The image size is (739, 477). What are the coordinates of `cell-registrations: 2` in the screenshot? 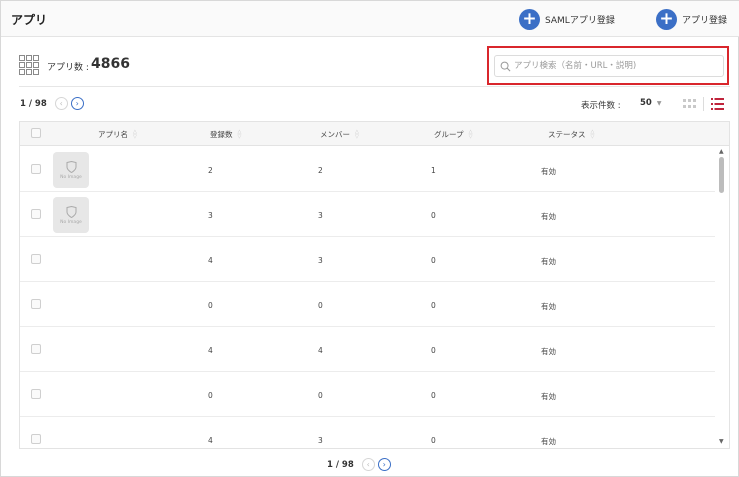 It's located at (210, 170).